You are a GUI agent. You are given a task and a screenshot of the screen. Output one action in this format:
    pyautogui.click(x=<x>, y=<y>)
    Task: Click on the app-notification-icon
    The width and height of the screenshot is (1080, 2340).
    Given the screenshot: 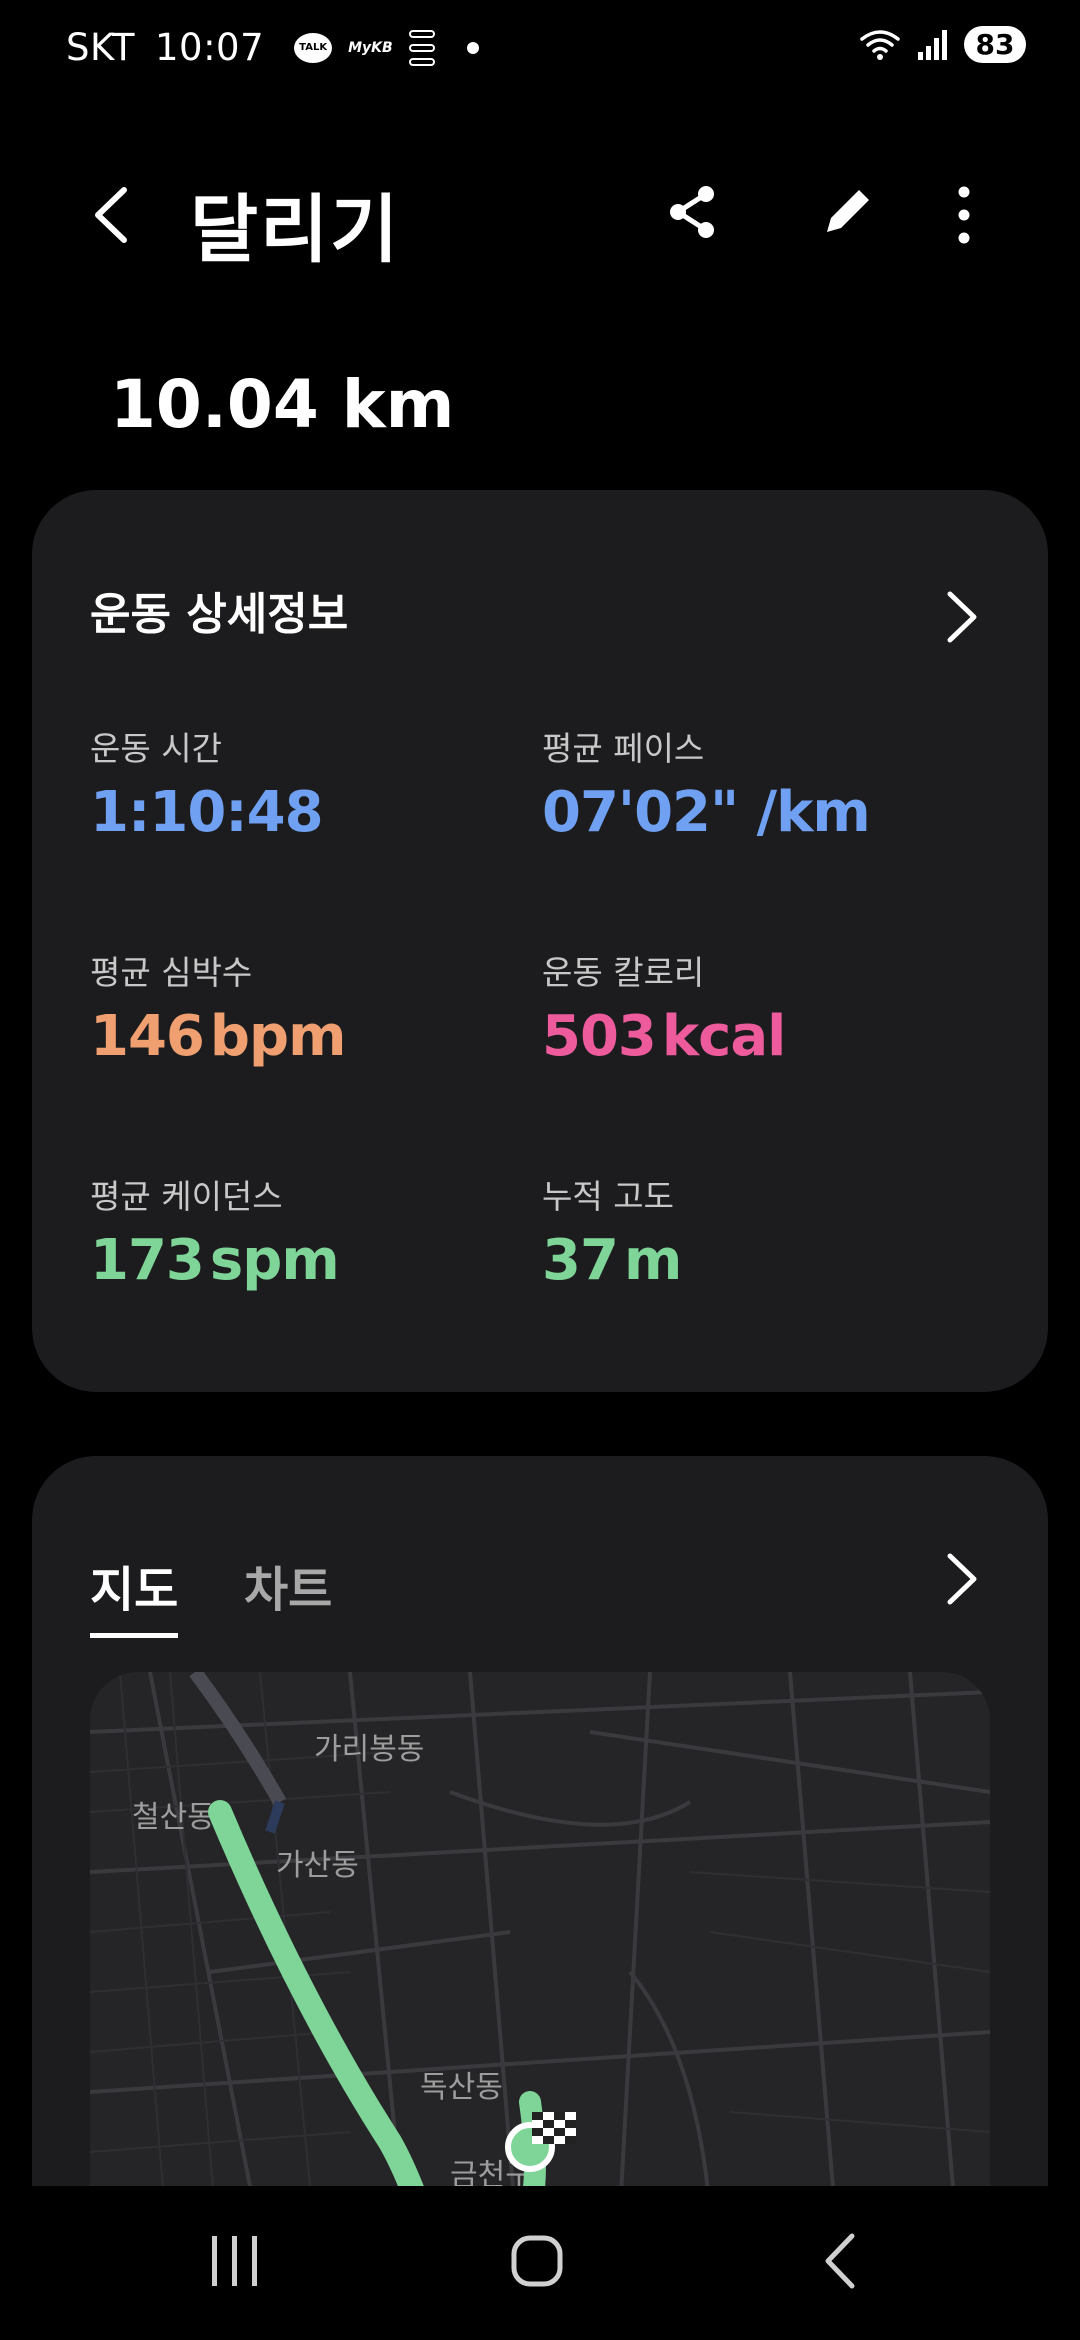 What is the action you would take?
    pyautogui.click(x=421, y=47)
    